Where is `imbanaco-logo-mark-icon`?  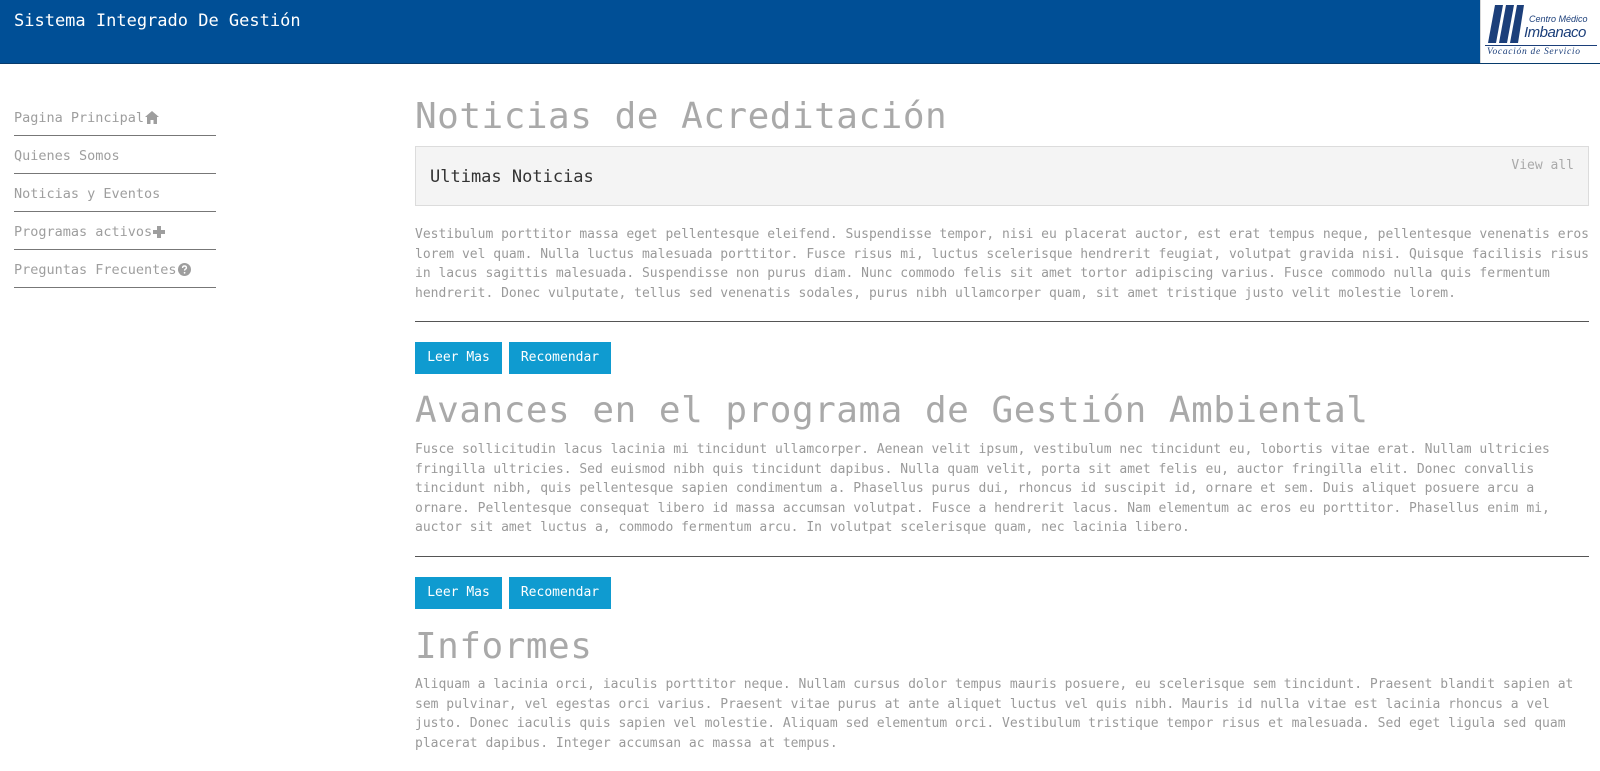 imbanaco-logo-mark-icon is located at coordinates (1506, 24).